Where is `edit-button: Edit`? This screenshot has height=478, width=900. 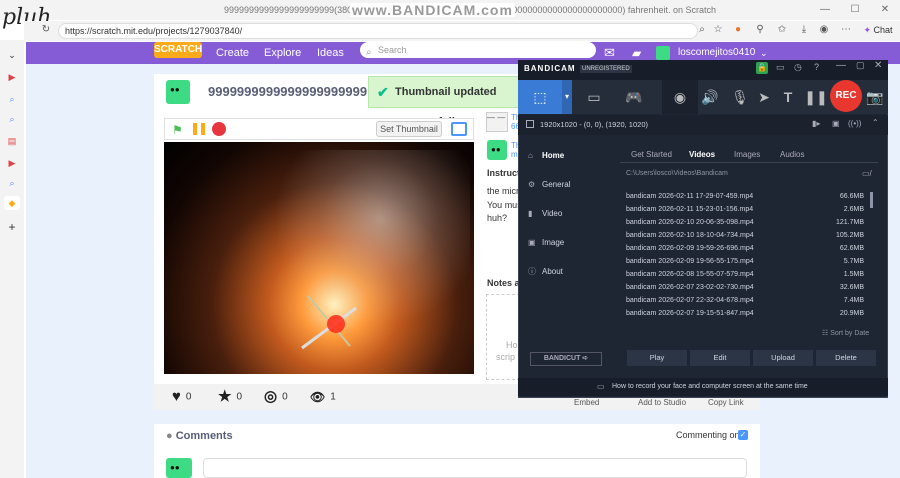 edit-button: Edit is located at coordinates (720, 358).